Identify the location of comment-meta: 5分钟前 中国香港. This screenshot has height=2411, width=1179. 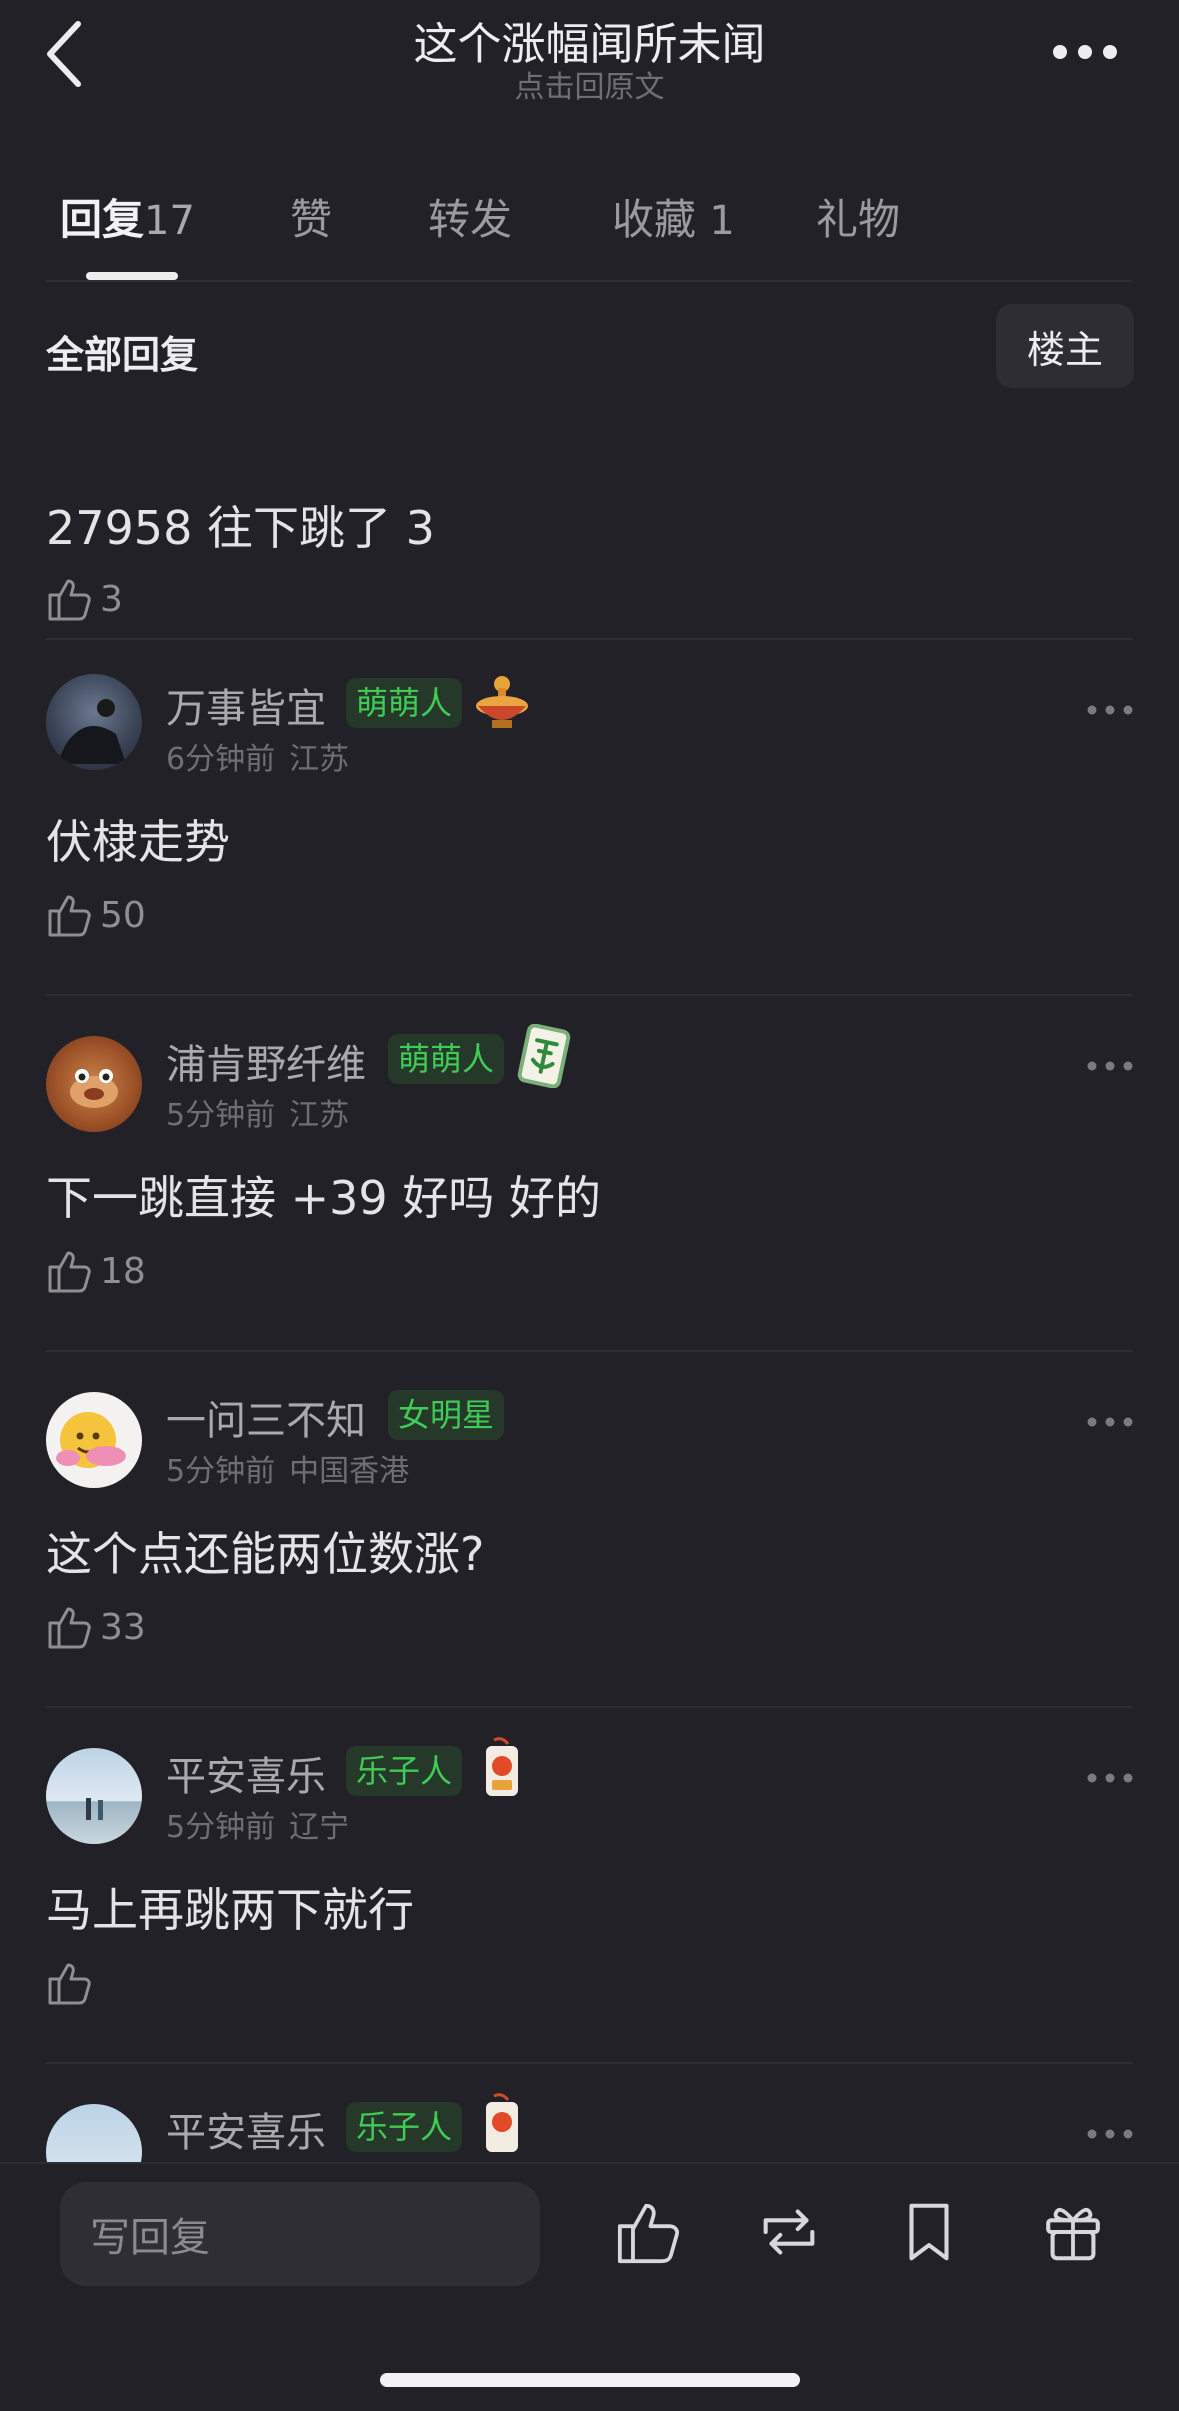
(287, 1468).